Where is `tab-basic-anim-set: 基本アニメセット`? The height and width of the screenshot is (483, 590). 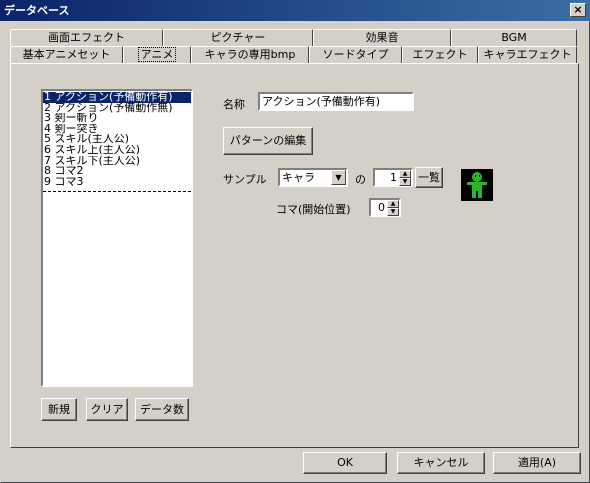 tab-basic-anim-set: 基本アニメセット is located at coordinates (66, 54).